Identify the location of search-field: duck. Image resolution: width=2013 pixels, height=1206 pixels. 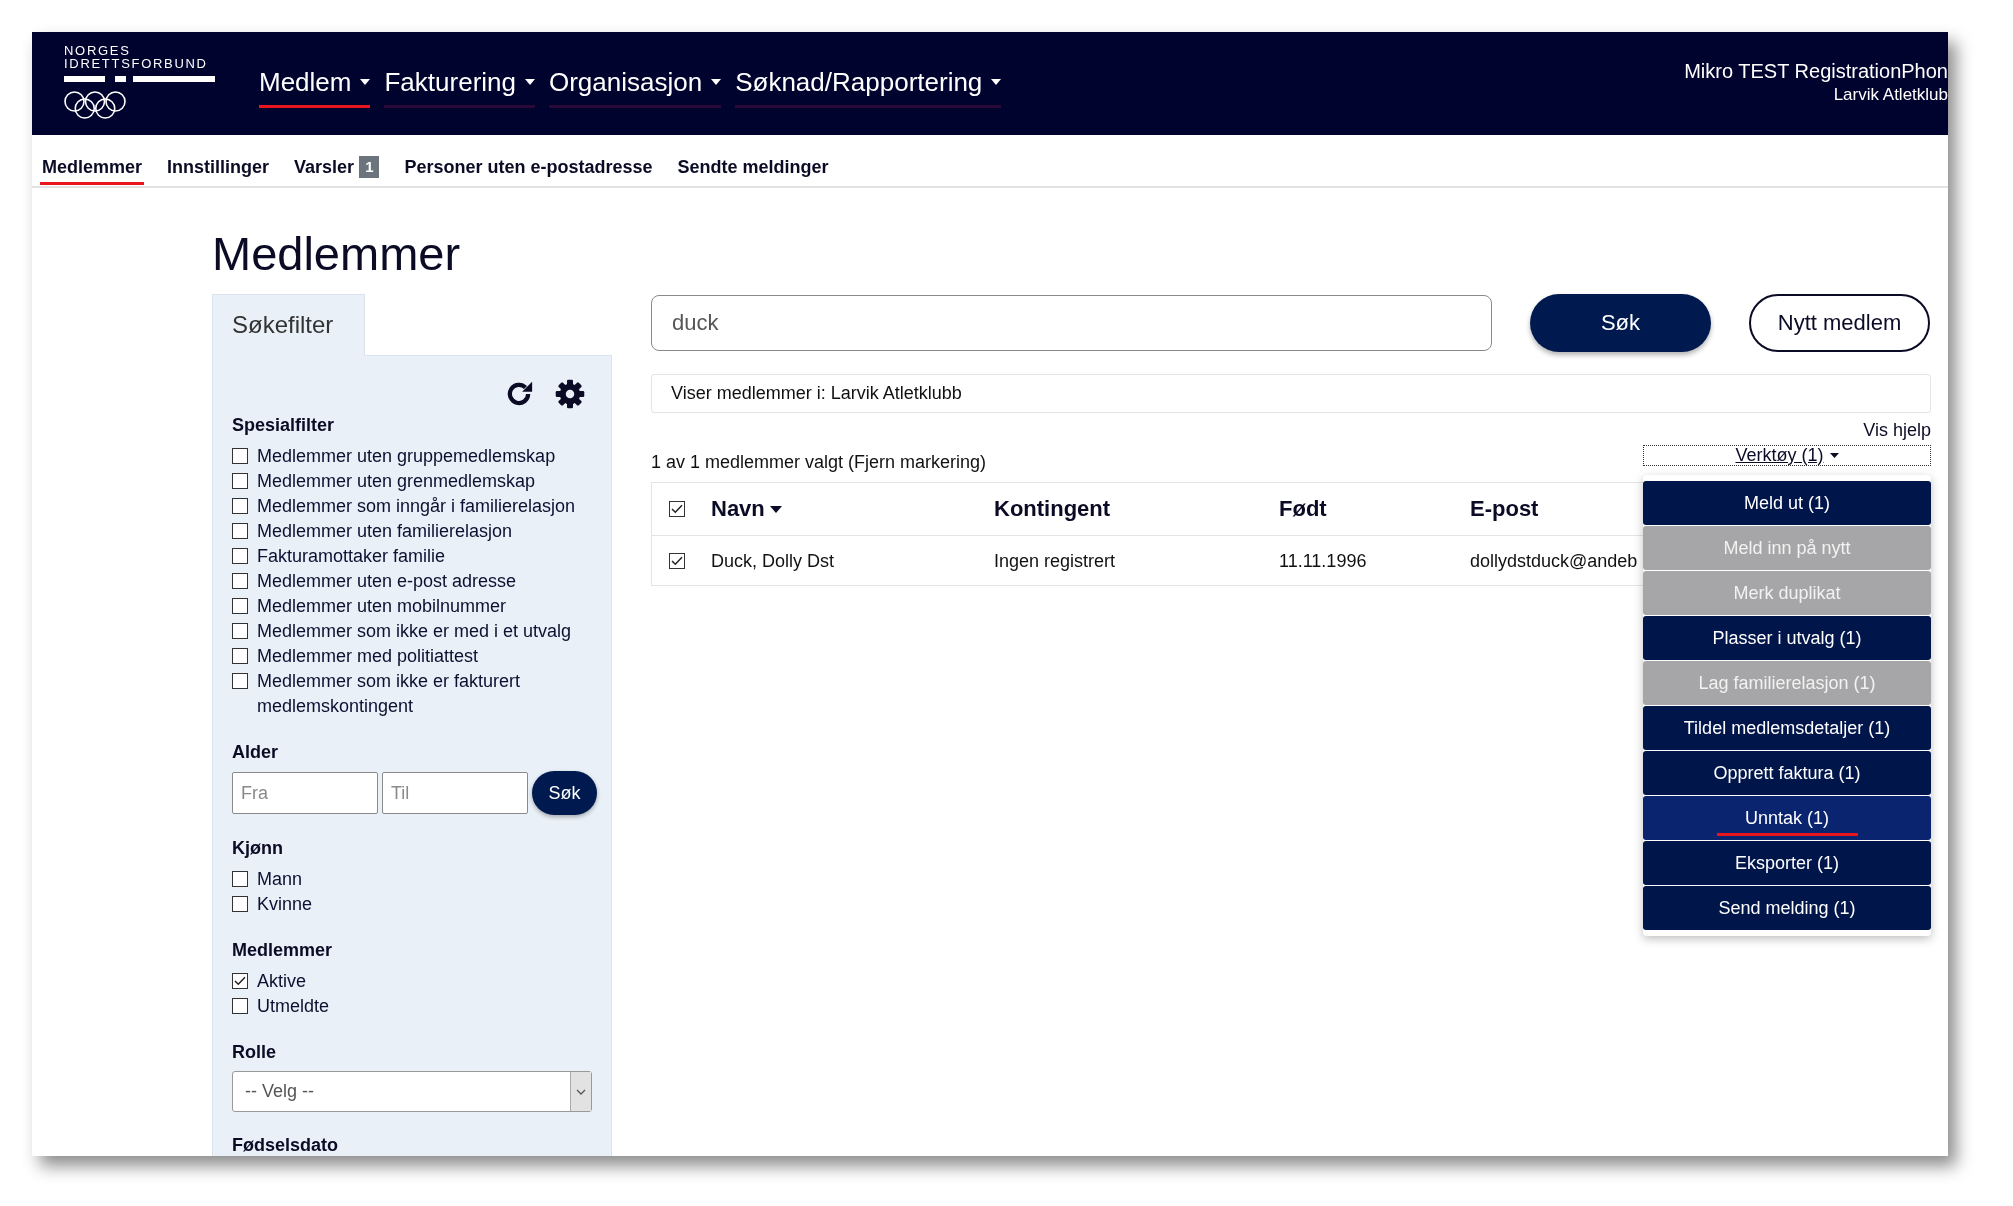
(1071, 323).